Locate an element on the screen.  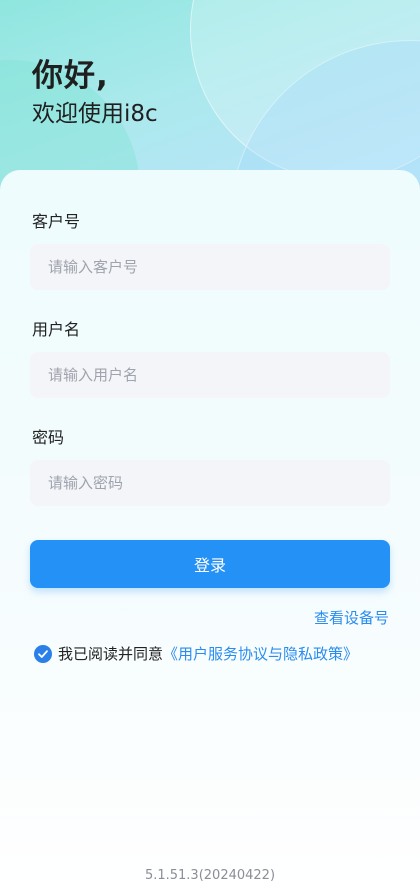
password-input is located at coordinates (210, 483).